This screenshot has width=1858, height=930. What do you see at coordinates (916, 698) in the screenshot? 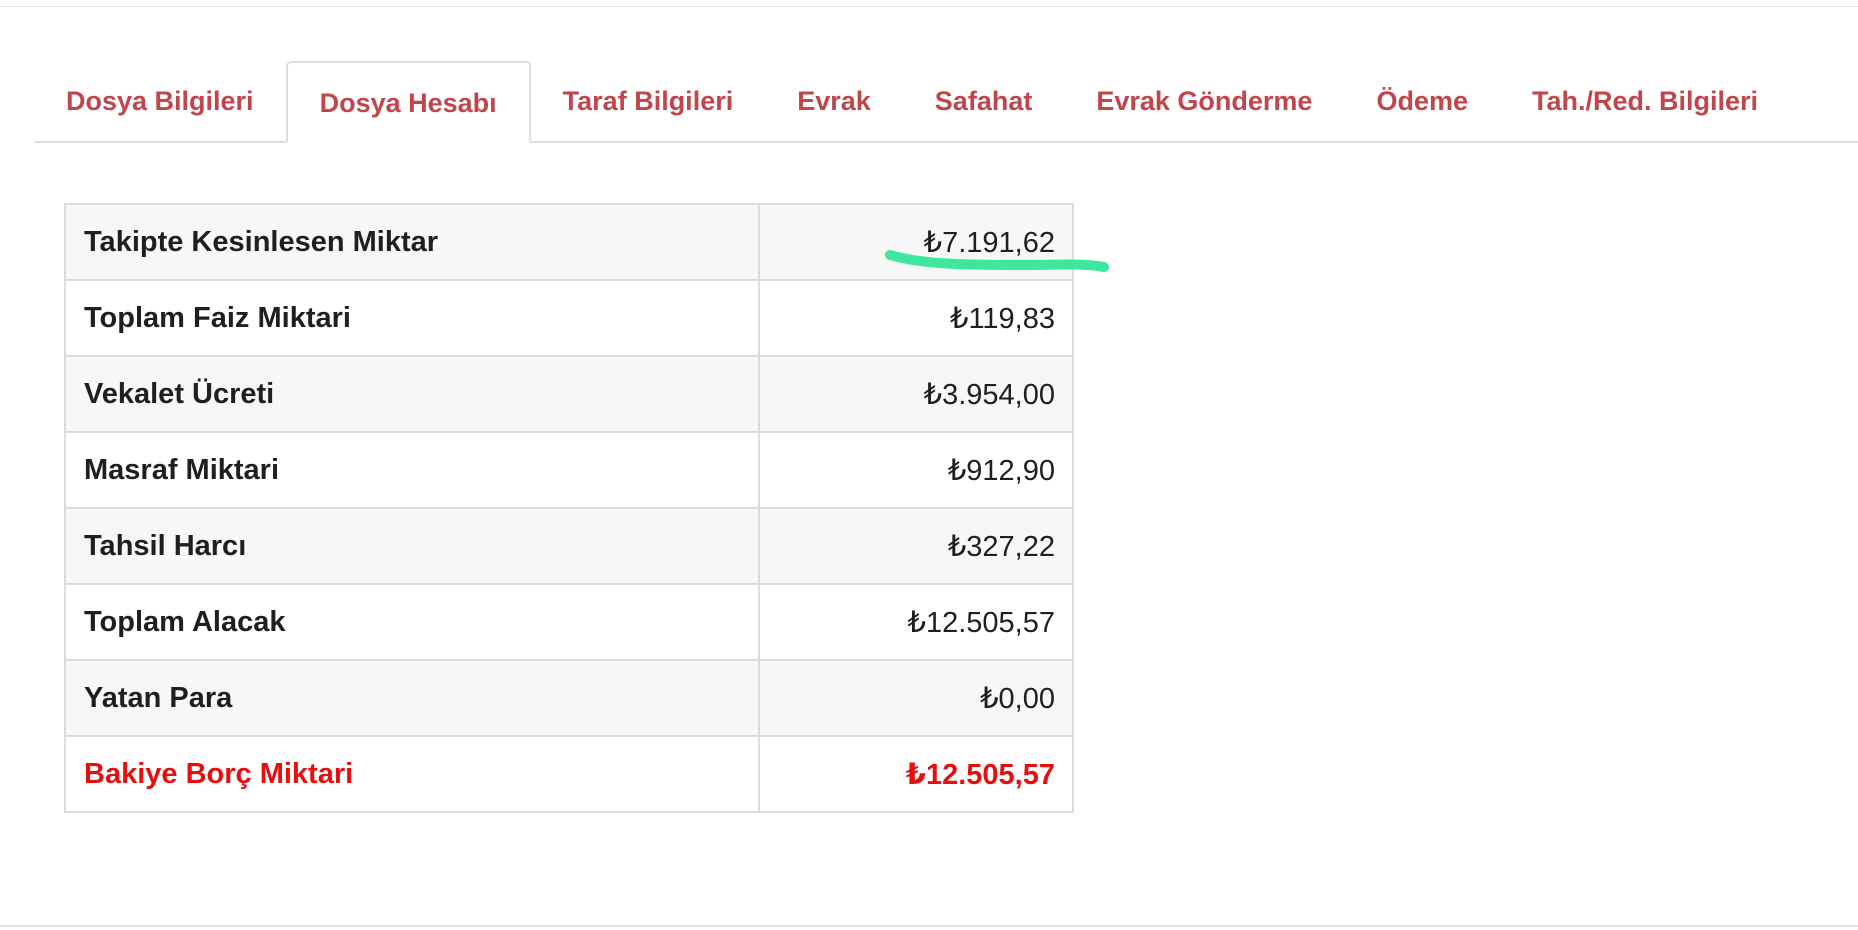
I see `row-value: ₺0,00` at bounding box center [916, 698].